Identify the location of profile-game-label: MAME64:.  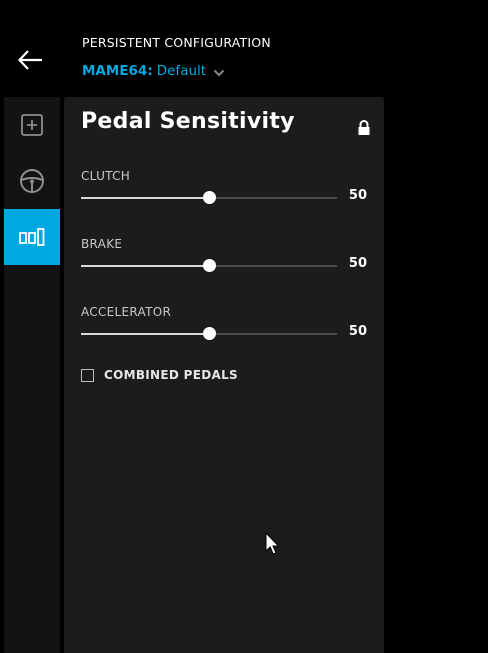
(117, 71).